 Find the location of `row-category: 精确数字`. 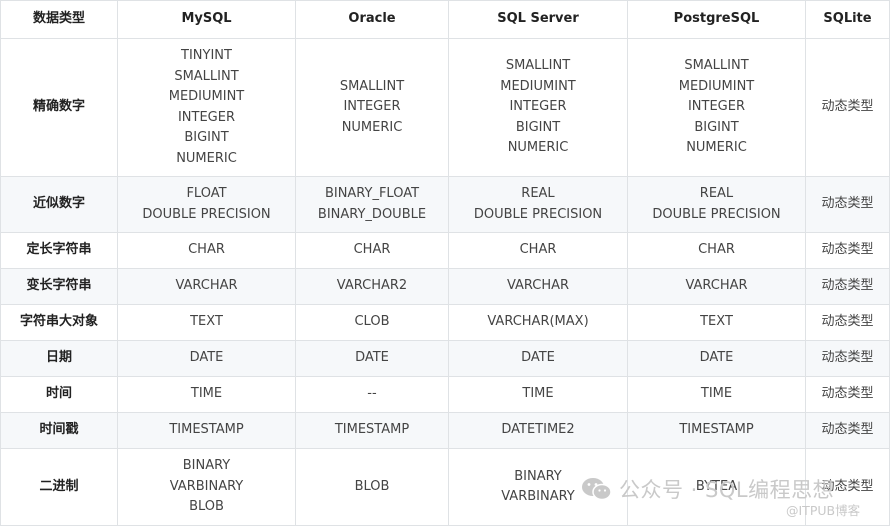

row-category: 精确数字 is located at coordinates (59, 107).